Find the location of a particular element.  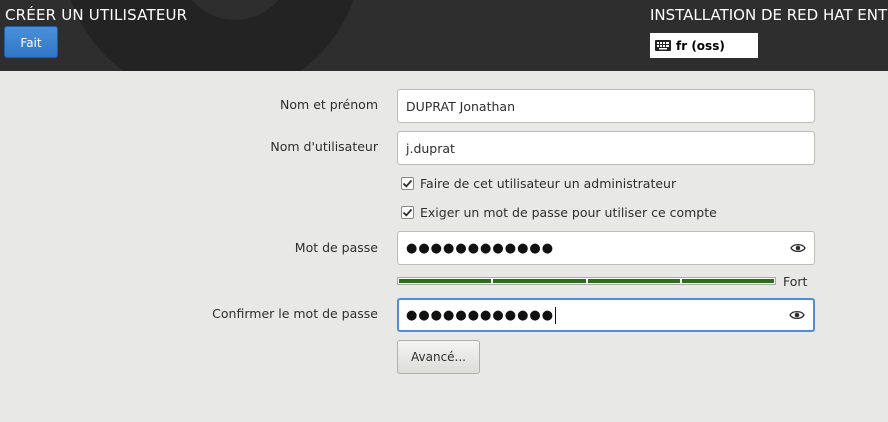

keyboard-layout-label: fr (oss) is located at coordinates (700, 45).